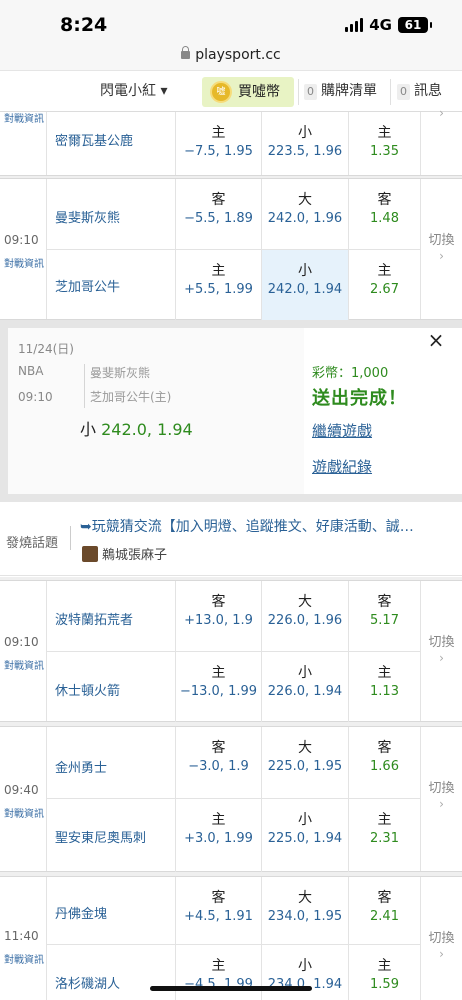 This screenshot has width=462, height=1000. Describe the element at coordinates (88, 429) in the screenshot. I see `pick-side: 小` at that location.